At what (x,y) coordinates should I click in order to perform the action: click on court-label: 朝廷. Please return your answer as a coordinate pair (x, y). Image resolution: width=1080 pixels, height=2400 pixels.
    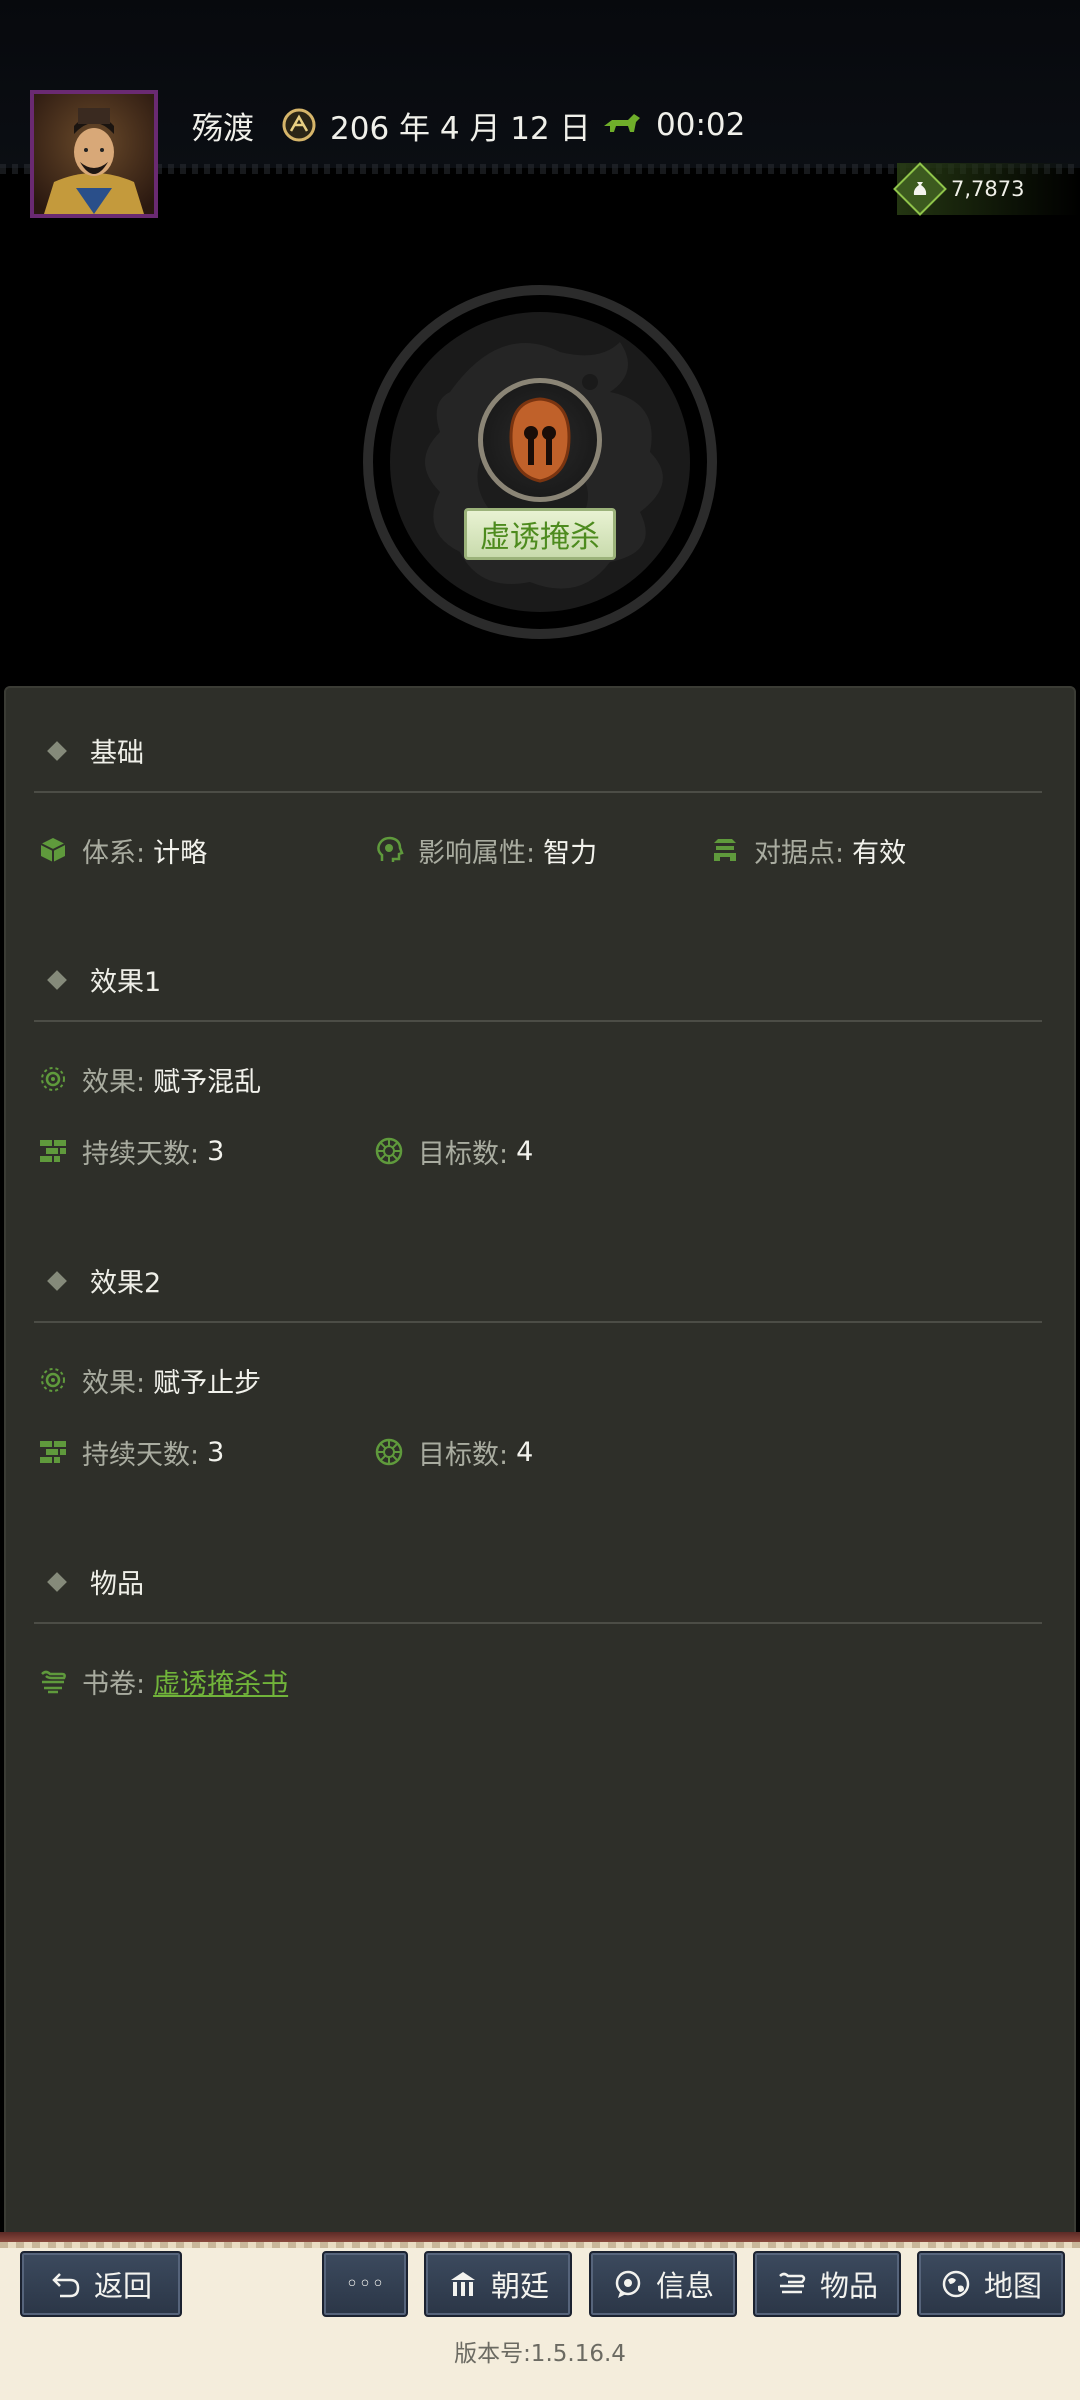
    Looking at the image, I should click on (519, 2286).